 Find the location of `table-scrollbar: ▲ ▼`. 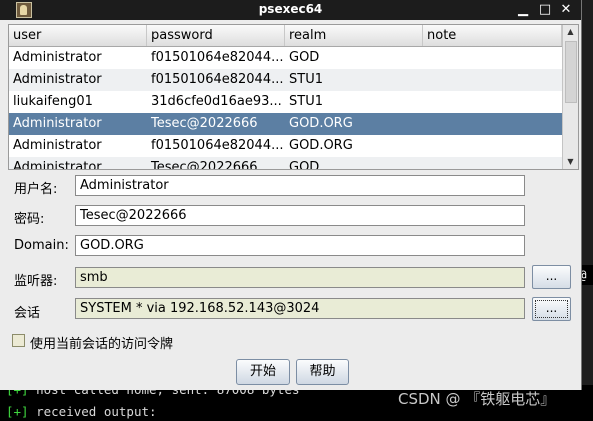

table-scrollbar: ▲ ▼ is located at coordinates (570, 97).